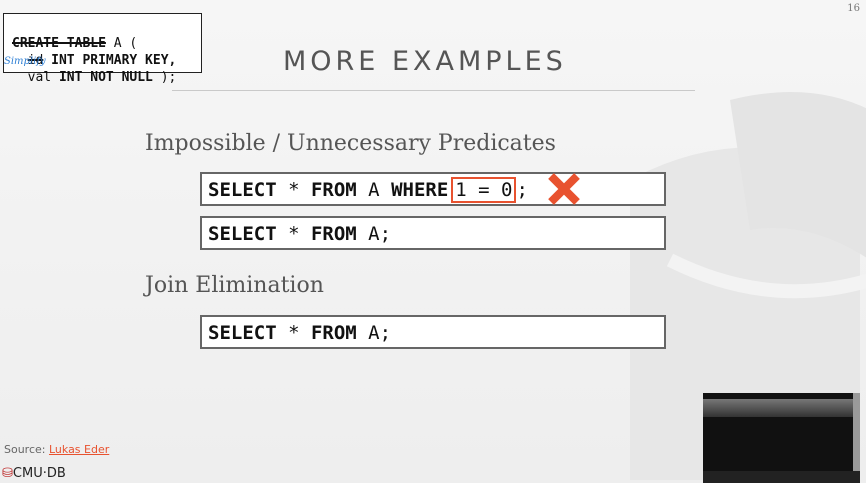 This screenshot has width=866, height=483. I want to click on table-name: A, so click(374, 190).